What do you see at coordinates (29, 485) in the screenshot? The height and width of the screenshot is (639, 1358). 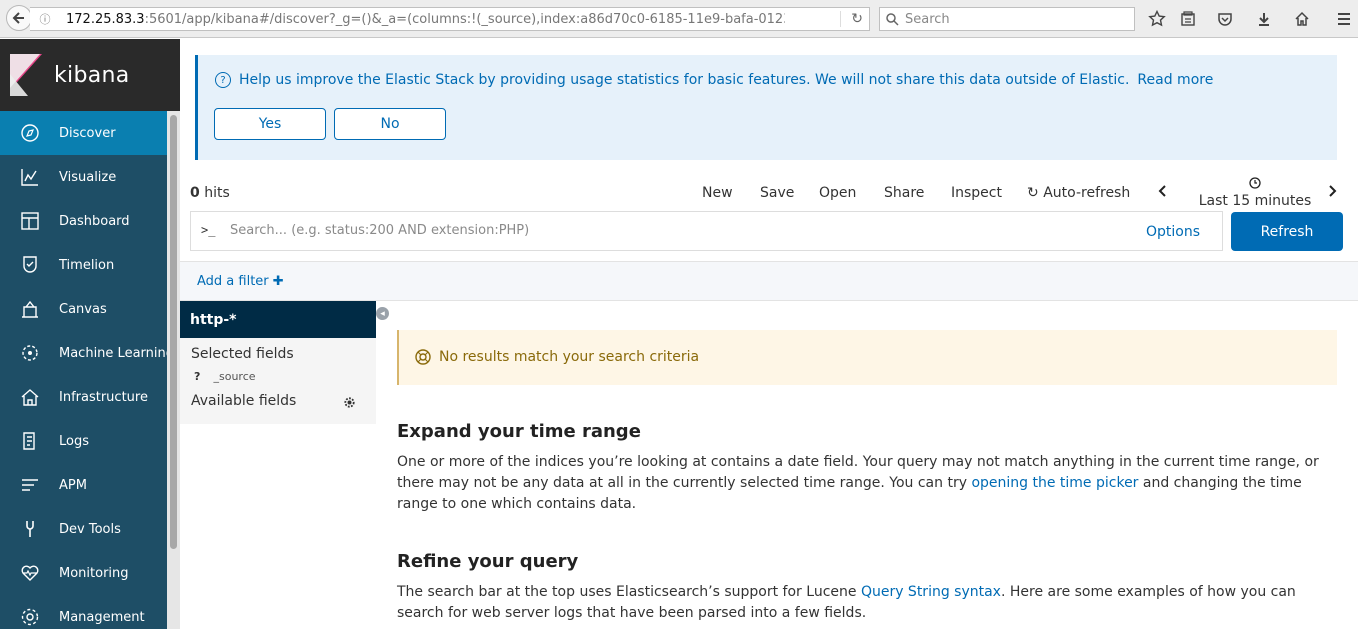 I see `apm-icon` at bounding box center [29, 485].